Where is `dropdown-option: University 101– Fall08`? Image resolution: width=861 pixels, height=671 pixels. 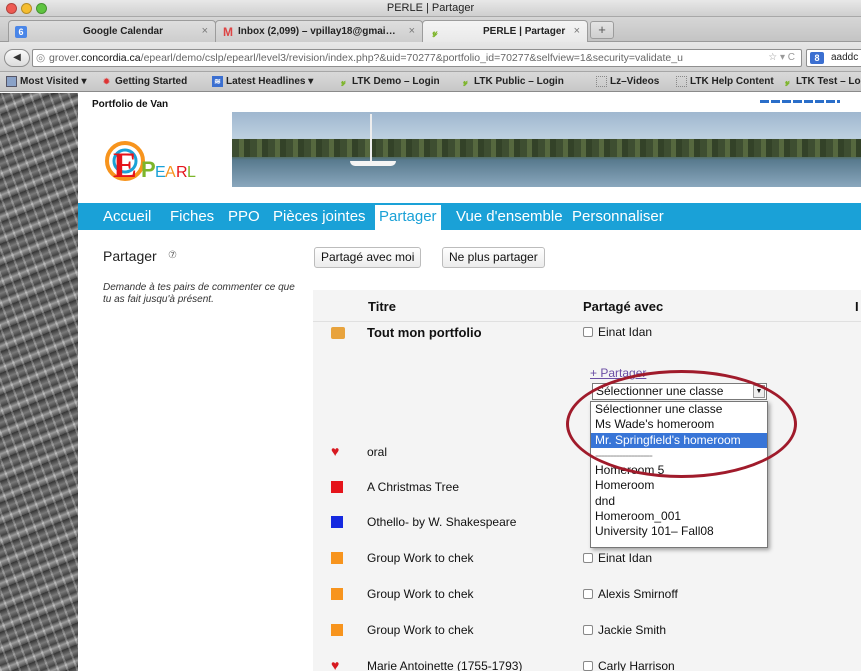
dropdown-option: University 101– Fall08 is located at coordinates (679, 531).